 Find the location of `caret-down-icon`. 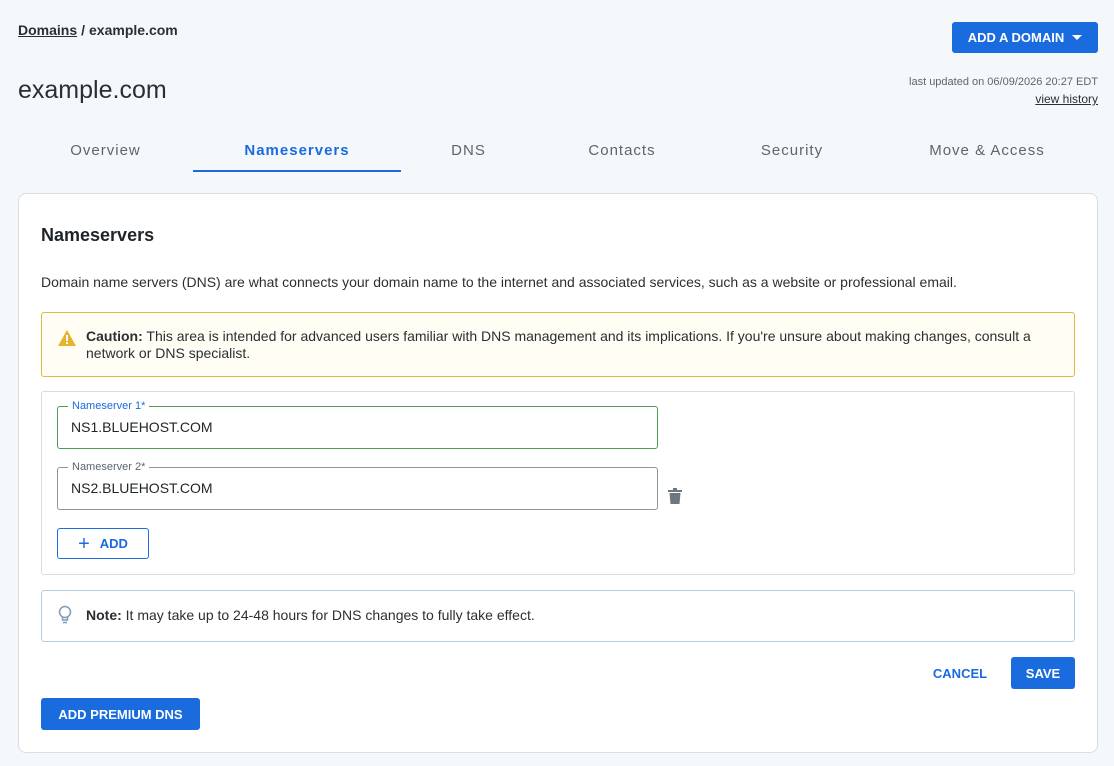

caret-down-icon is located at coordinates (1077, 37).